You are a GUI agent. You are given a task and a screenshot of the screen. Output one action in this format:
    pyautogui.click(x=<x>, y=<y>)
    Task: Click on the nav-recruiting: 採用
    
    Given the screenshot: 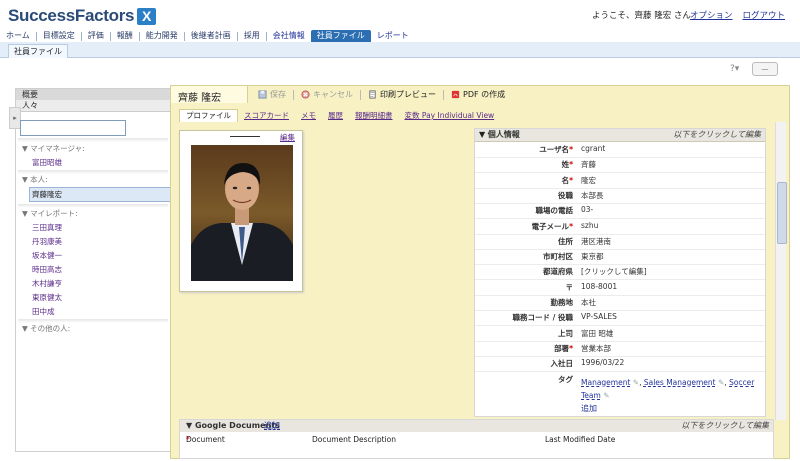 What is the action you would take?
    pyautogui.click(x=252, y=36)
    